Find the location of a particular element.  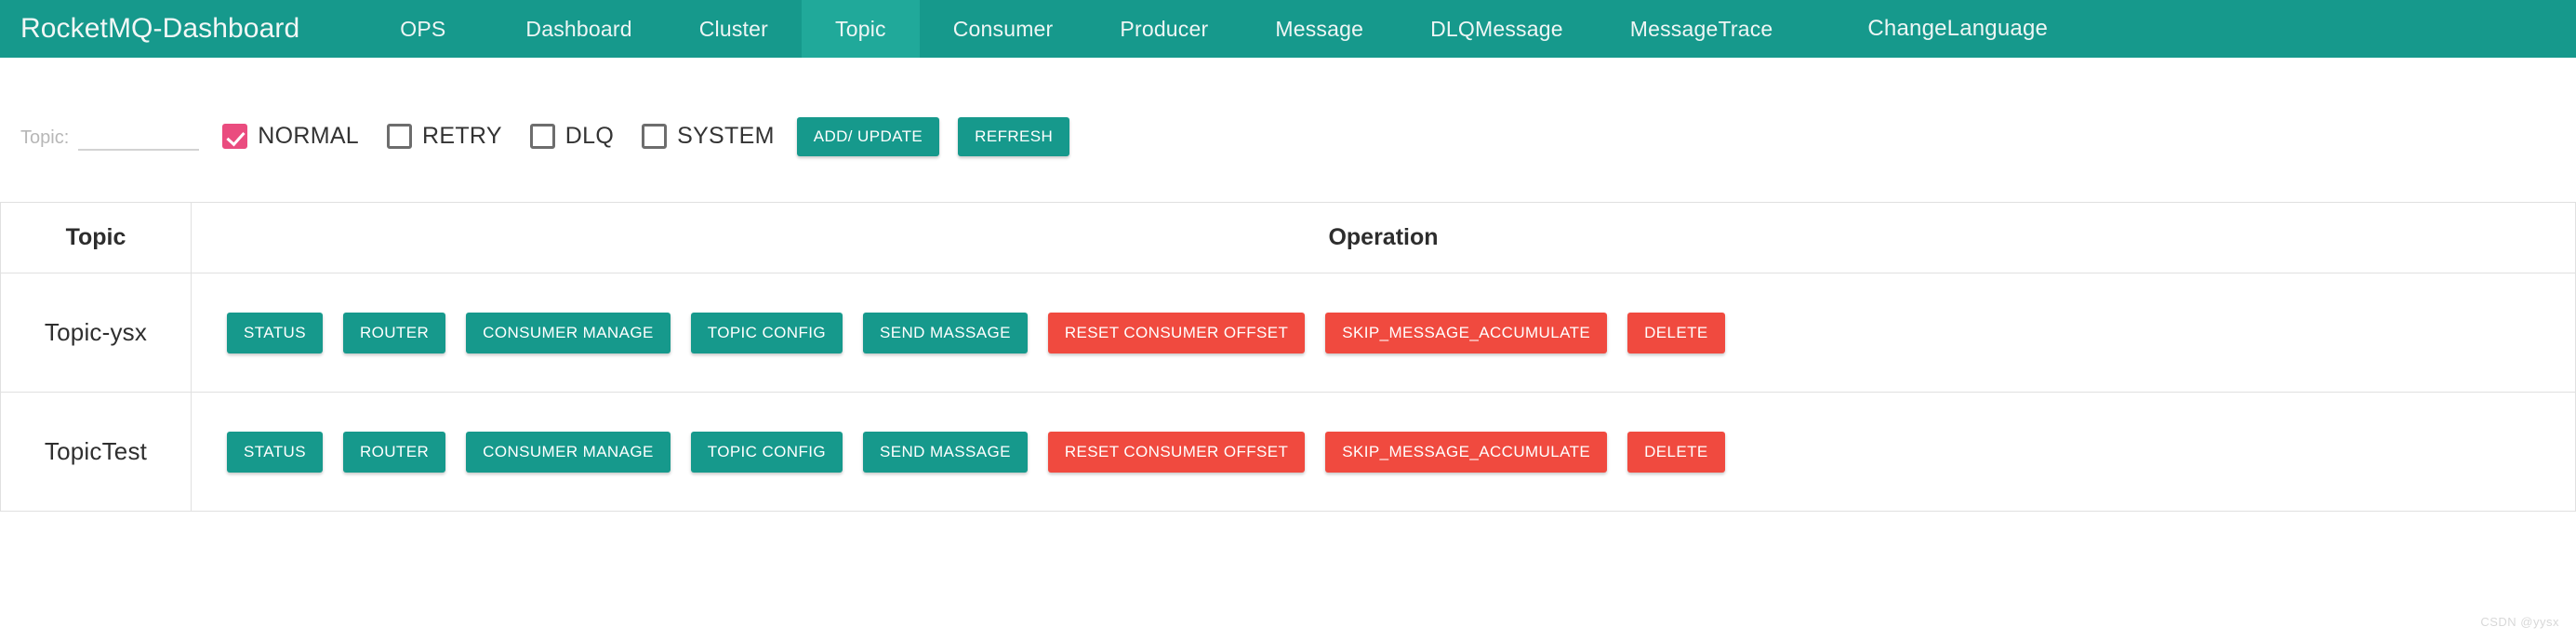

nav-item-label: Producer is located at coordinates (1164, 28).